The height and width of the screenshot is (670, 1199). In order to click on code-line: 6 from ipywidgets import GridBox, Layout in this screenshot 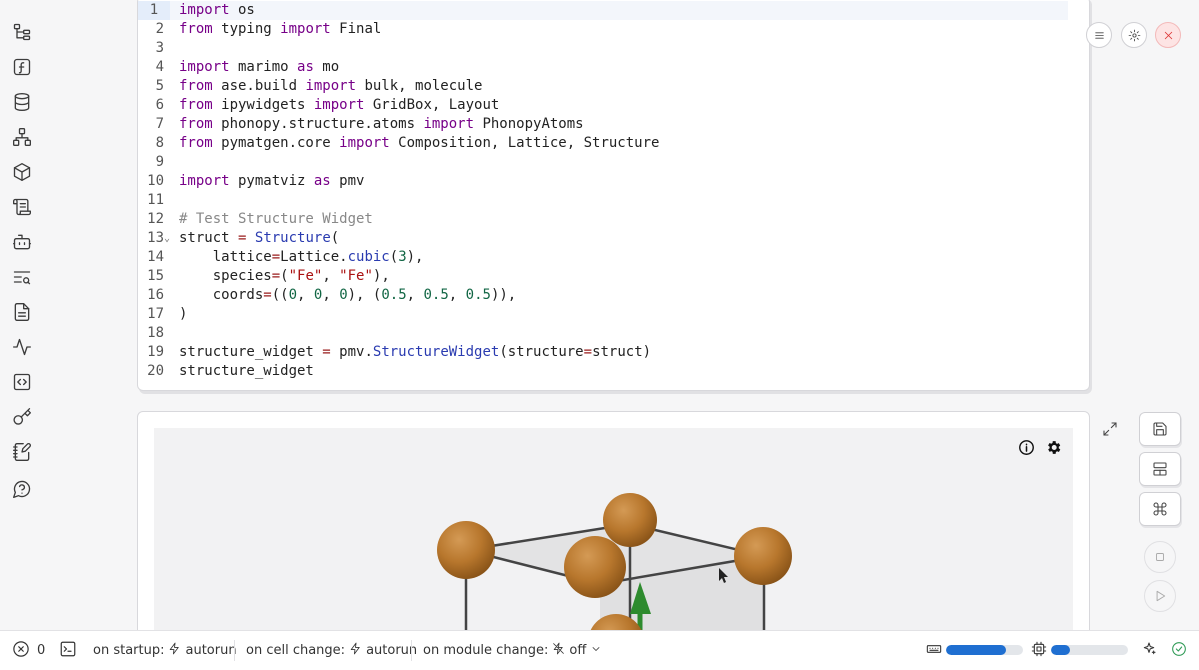, I will do `click(603, 105)`.